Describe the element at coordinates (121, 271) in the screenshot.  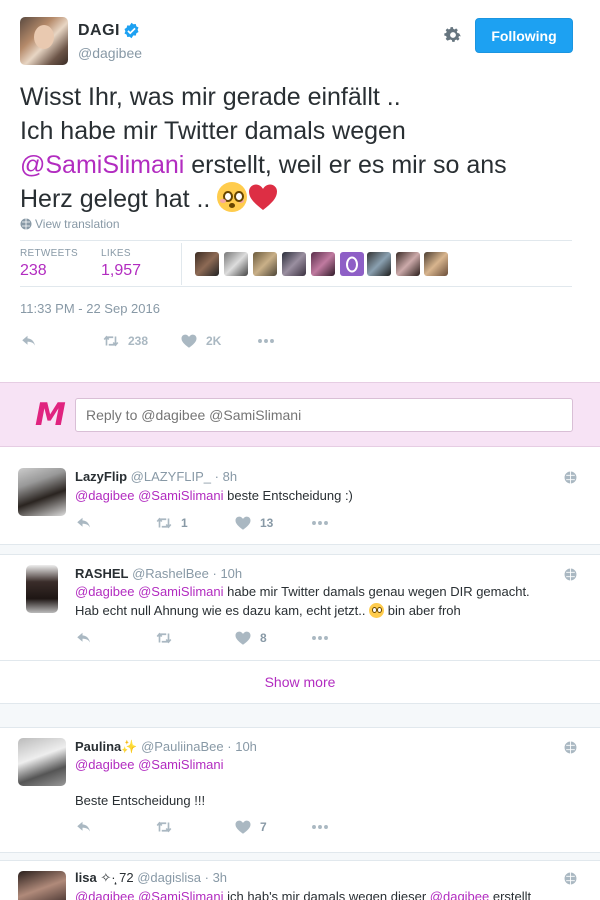
I see `likes-count: 1,957` at that location.